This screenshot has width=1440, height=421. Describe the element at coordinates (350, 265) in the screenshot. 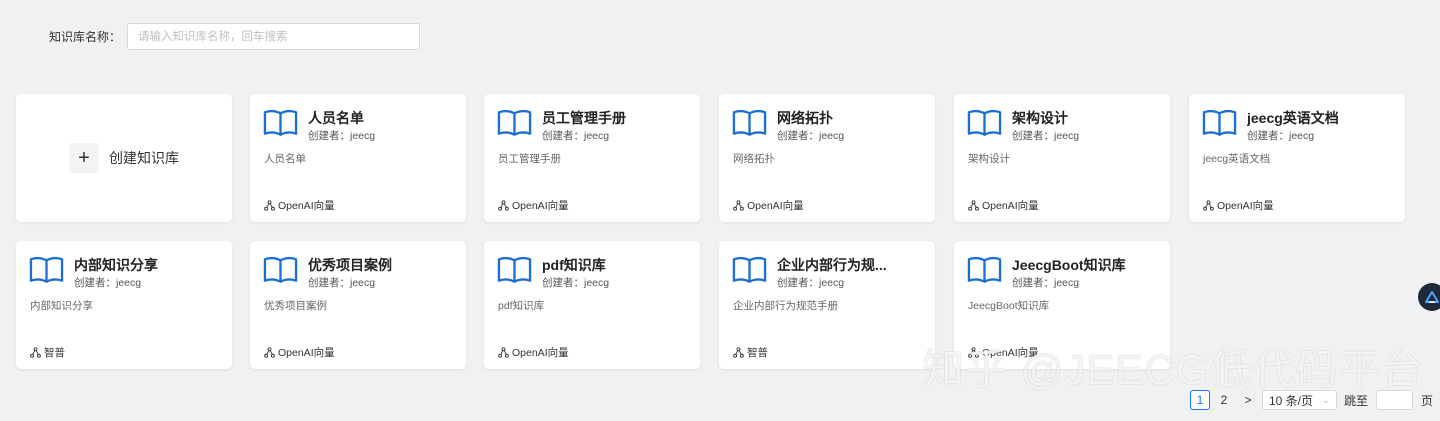

I see `card-title: 优秀项目案例` at that location.